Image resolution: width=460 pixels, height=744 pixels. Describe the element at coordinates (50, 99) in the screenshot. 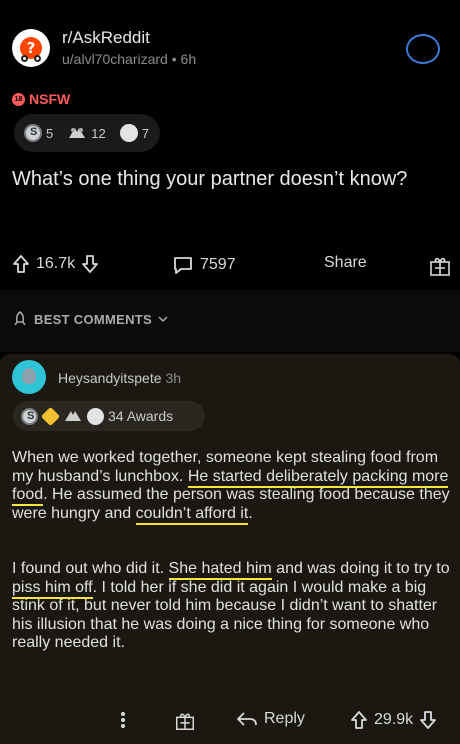

I see `nsfw-label: NSFW` at that location.